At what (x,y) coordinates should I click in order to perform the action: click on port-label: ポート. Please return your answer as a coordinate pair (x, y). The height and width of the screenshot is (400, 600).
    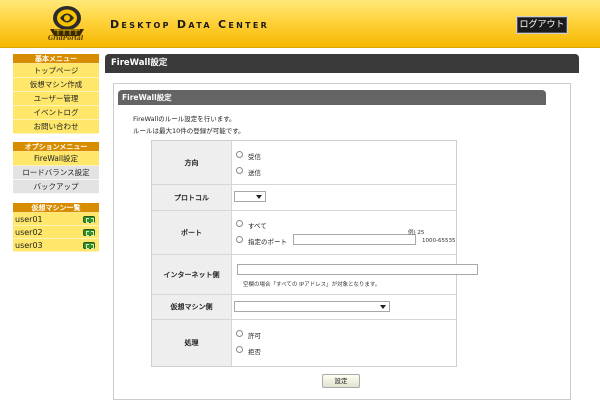
    Looking at the image, I should click on (192, 232).